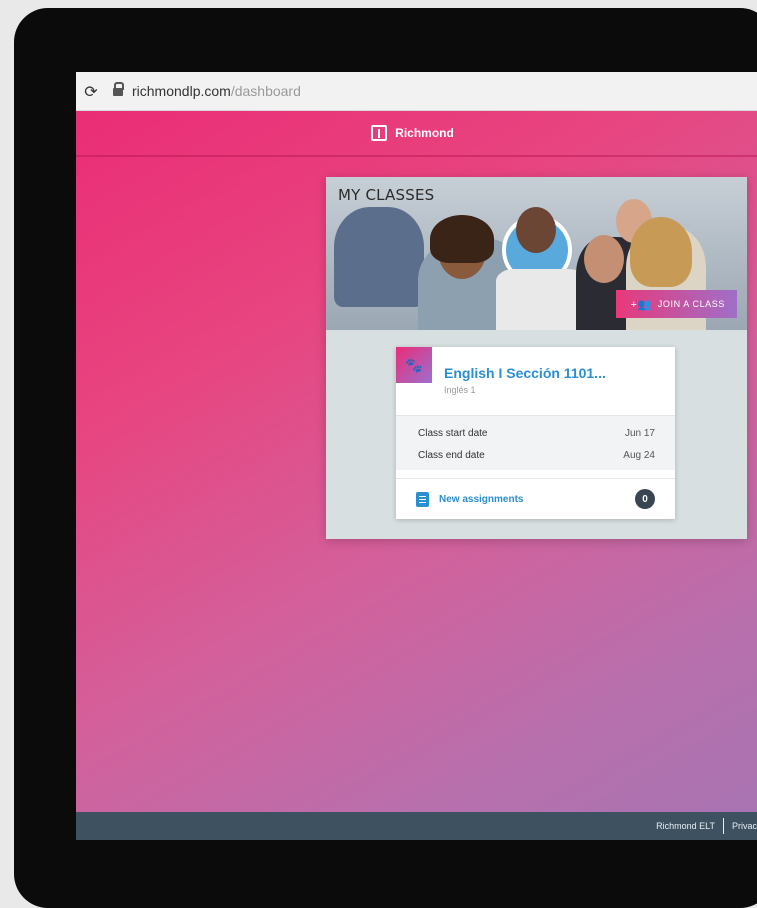 Image resolution: width=757 pixels, height=908 pixels. Describe the element at coordinates (535, 381) in the screenshot. I see `class-card-header: 🐾 English I Sección 1101... Inglés 1` at that location.